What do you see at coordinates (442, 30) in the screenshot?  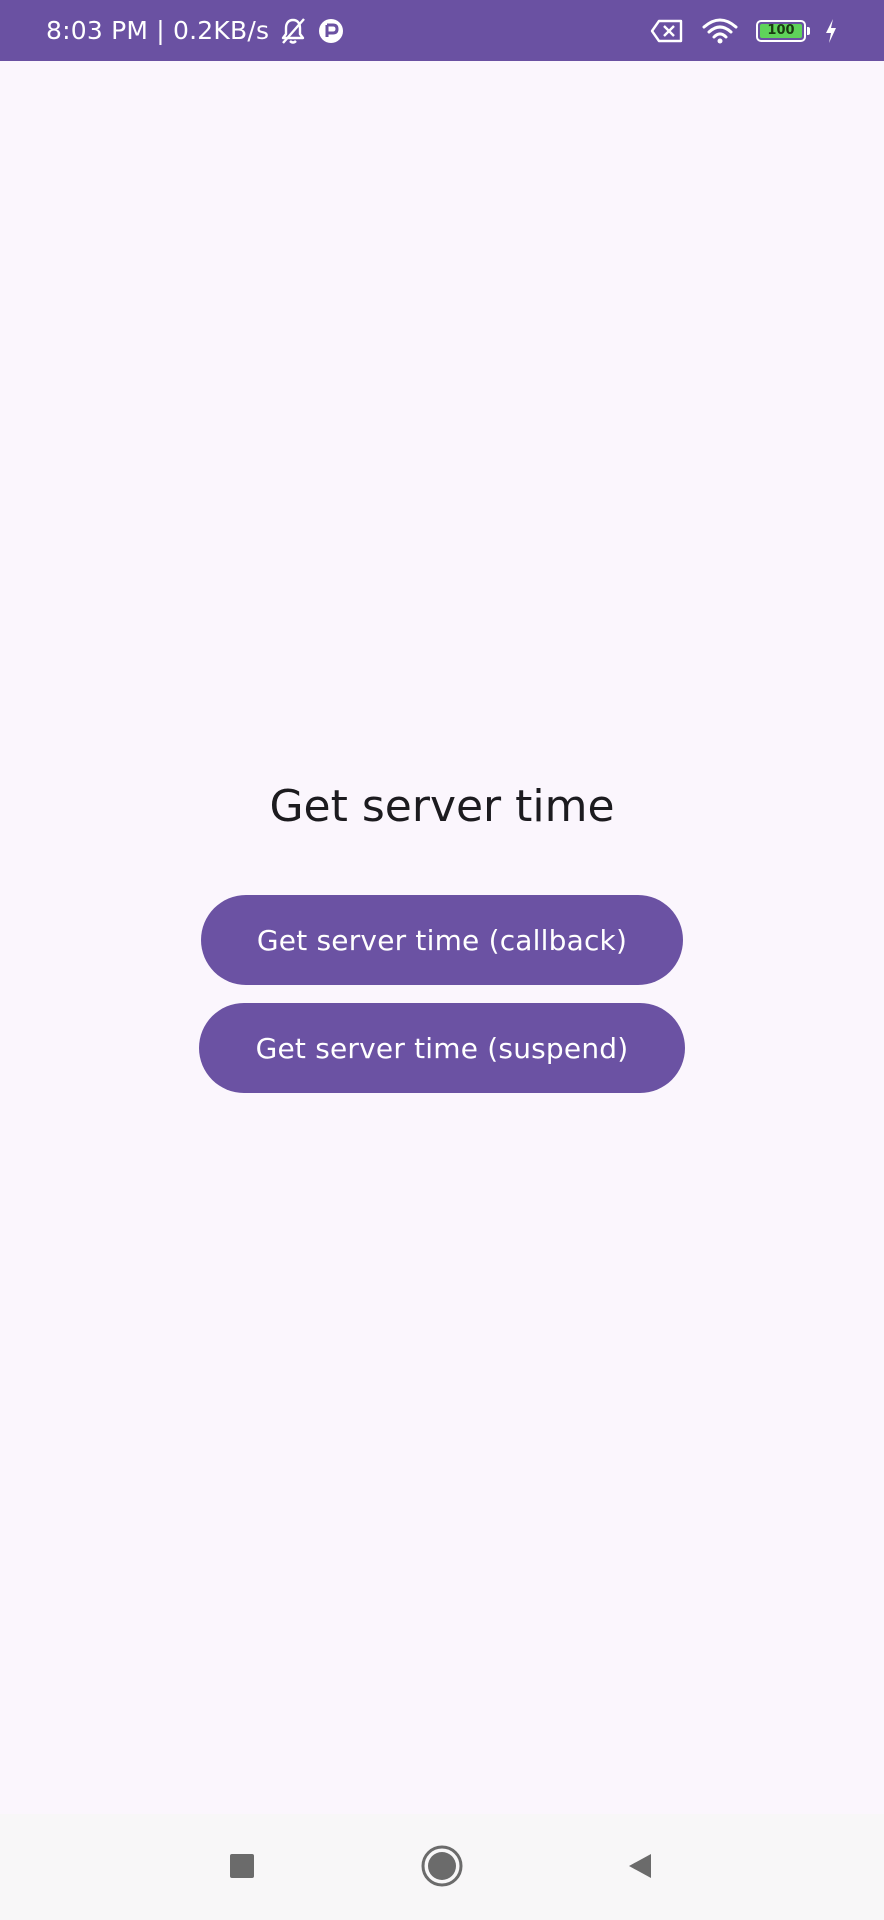 I see `status-bar: 8:03 PM | 0.2KB/s 100` at bounding box center [442, 30].